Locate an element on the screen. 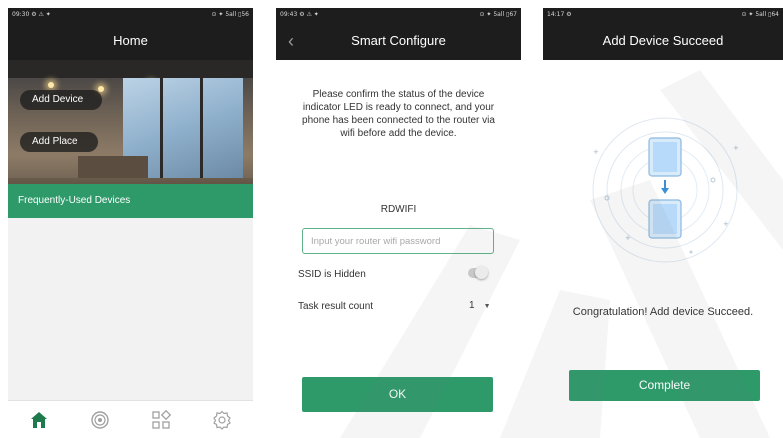 The height and width of the screenshot is (438, 783). status-bar: 09:43 ⚙ ⚠ ✦ ⊙ ✦ 5all ▯67 is located at coordinates (398, 15).